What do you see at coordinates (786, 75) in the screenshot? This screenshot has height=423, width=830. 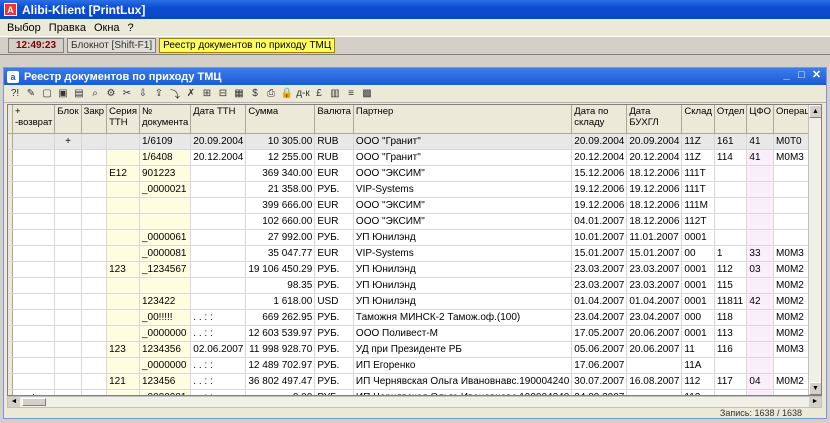 I see `minimize-button: _` at bounding box center [786, 75].